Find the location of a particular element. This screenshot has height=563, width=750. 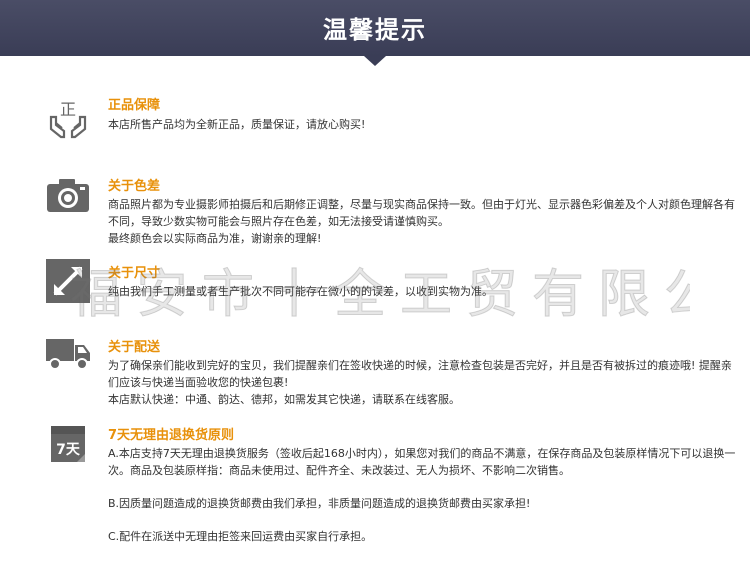

header-banner: 温馨提示 is located at coordinates (375, 28).